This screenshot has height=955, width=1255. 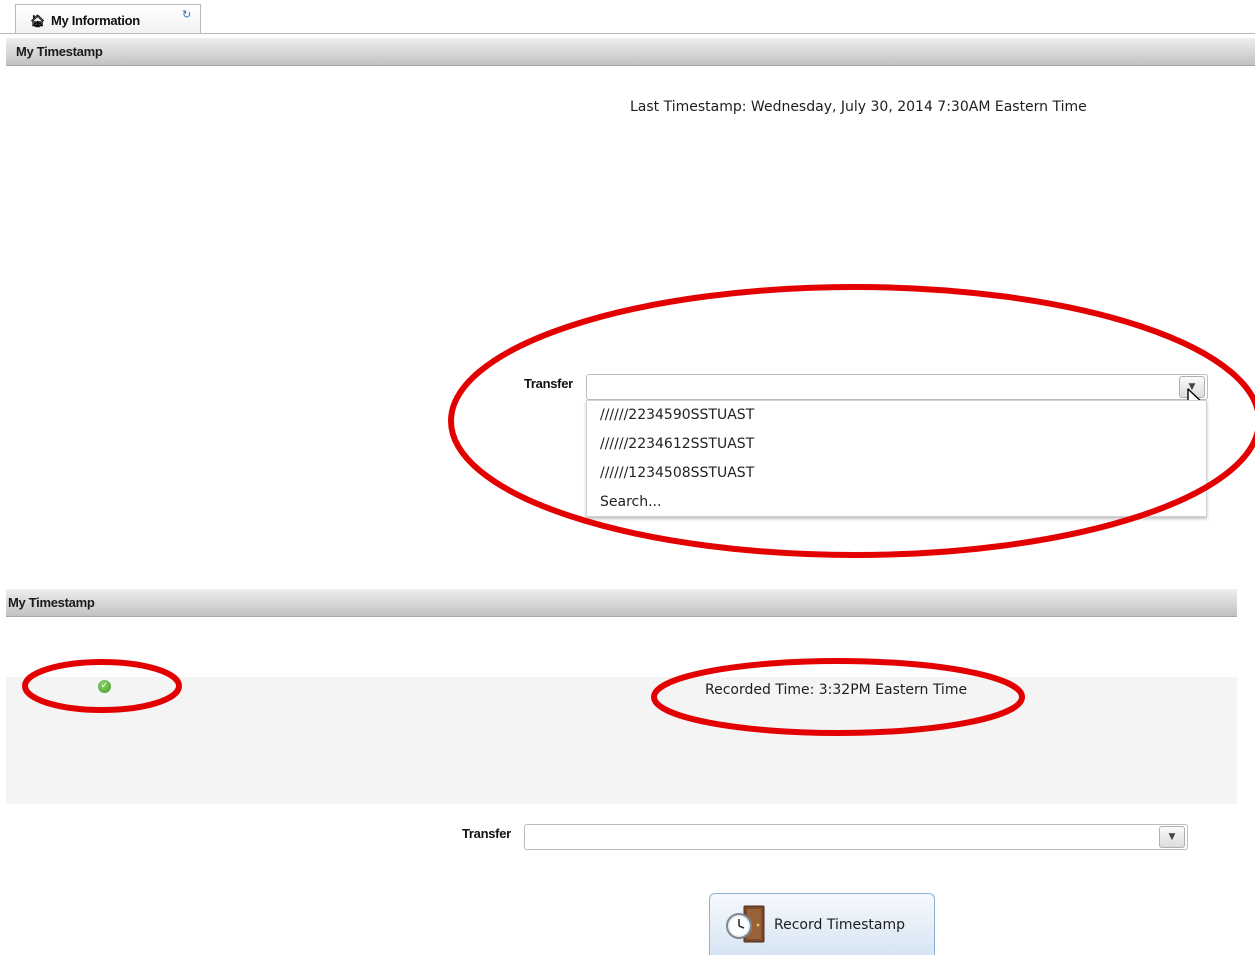 I want to click on tab-my-information: 🏠︎ My Information ↻, so click(x=108, y=19).